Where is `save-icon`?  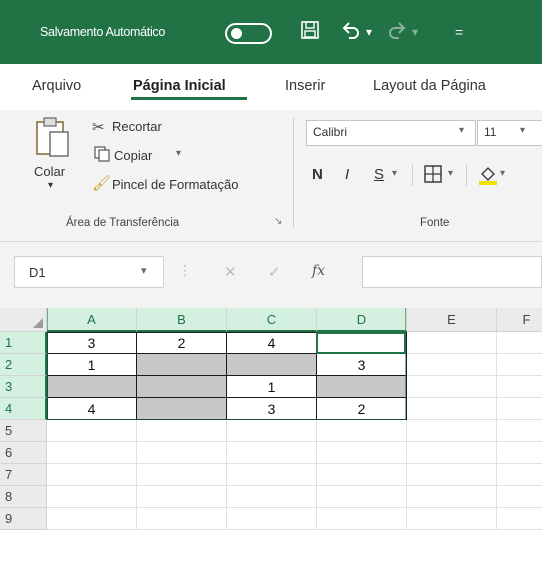 save-icon is located at coordinates (310, 33).